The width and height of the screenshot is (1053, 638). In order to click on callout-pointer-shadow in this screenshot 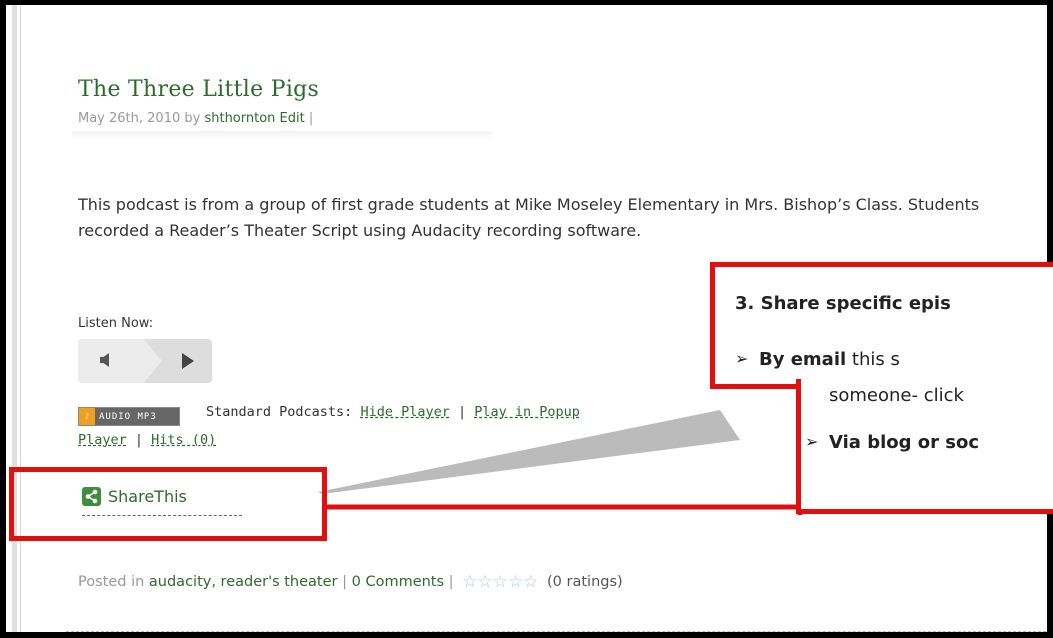, I will do `click(529, 452)`.